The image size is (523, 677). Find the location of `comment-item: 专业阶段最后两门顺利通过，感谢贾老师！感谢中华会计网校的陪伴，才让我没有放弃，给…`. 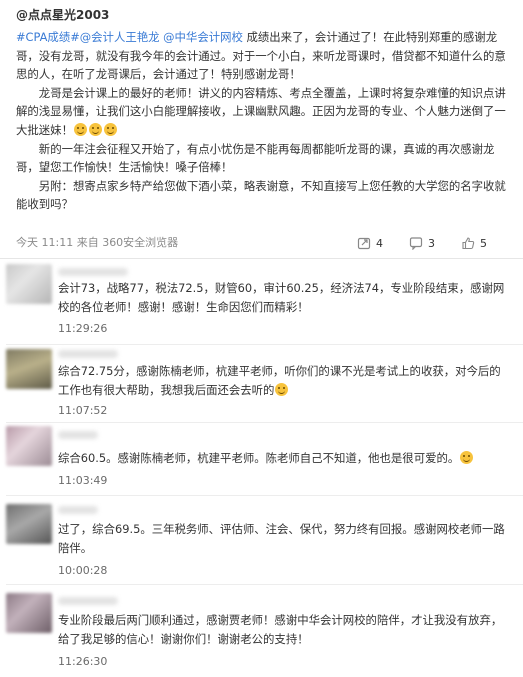

comment-item: 专业阶段最后两门顺利通过，感谢贾老师！感谢中华会计网校的陪伴，才让我没有放弃，给… is located at coordinates (261, 631).